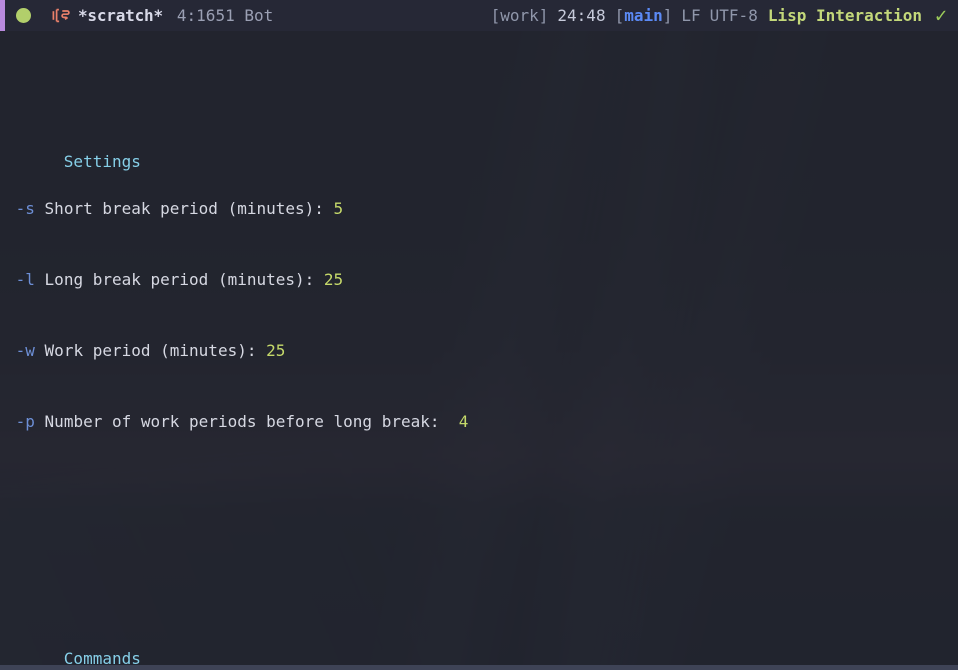  Describe the element at coordinates (25, 208) in the screenshot. I see `setting-flag: -s` at that location.